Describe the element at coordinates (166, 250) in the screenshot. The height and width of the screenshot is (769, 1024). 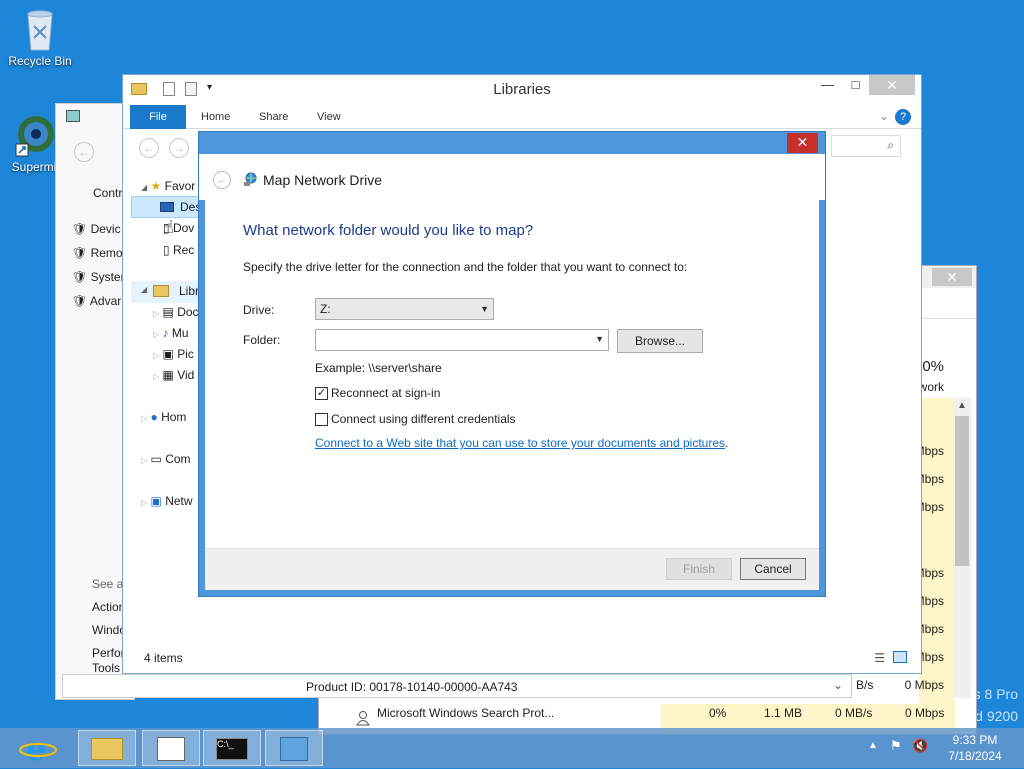
I see `recent-places-icon: ▯` at that location.